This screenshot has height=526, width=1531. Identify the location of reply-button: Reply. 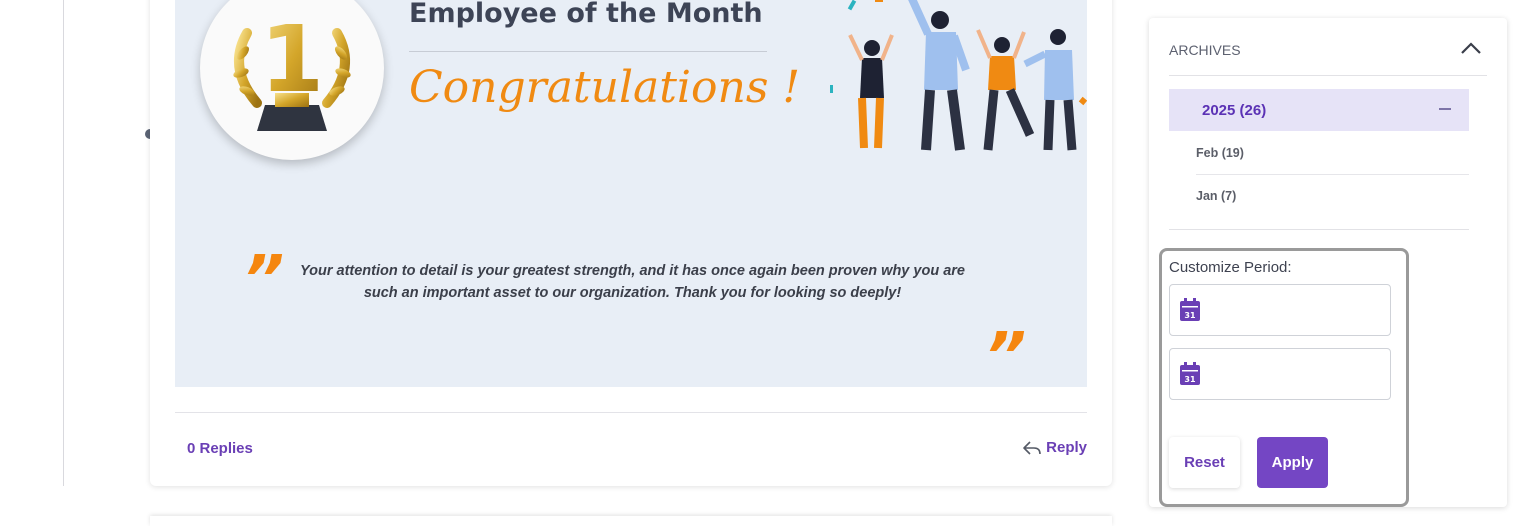
(1054, 447).